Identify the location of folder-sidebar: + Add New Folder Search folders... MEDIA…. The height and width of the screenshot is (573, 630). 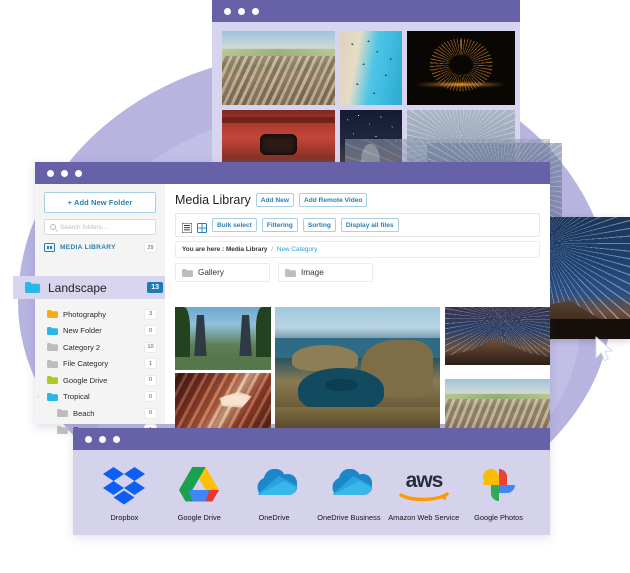
(93, 309).